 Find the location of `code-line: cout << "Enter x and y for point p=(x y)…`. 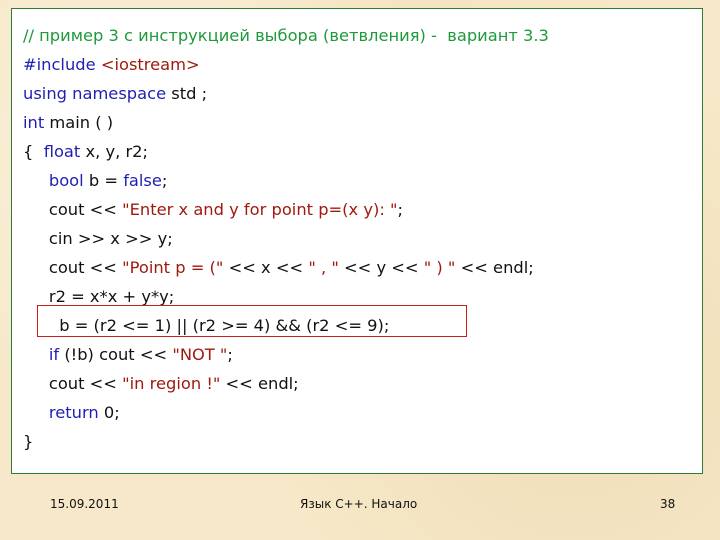

code-line: cout << "Enter x and y for point p=(x y)… is located at coordinates (286, 209).